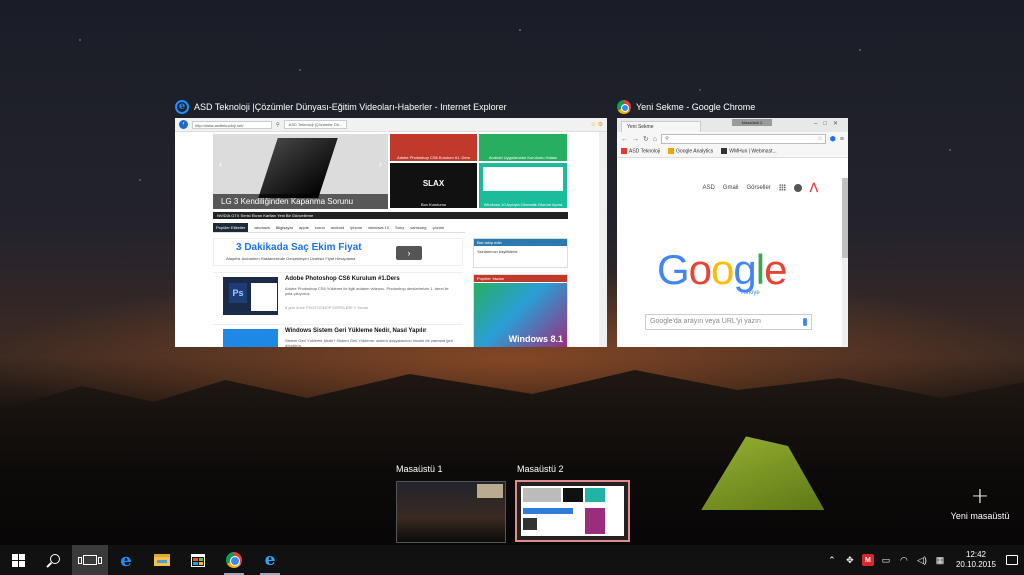 The width and height of the screenshot is (1024, 575). Describe the element at coordinates (752, 122) in the screenshot. I see `desktop-tooltip: Masaüstü 2` at that location.